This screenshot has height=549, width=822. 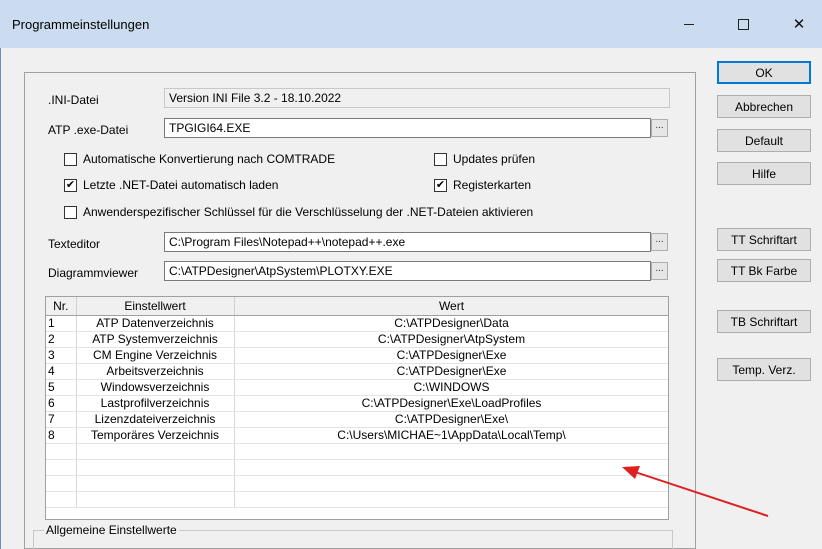 I want to click on row-setting: Temporäres Verzeichnis, so click(x=155, y=435).